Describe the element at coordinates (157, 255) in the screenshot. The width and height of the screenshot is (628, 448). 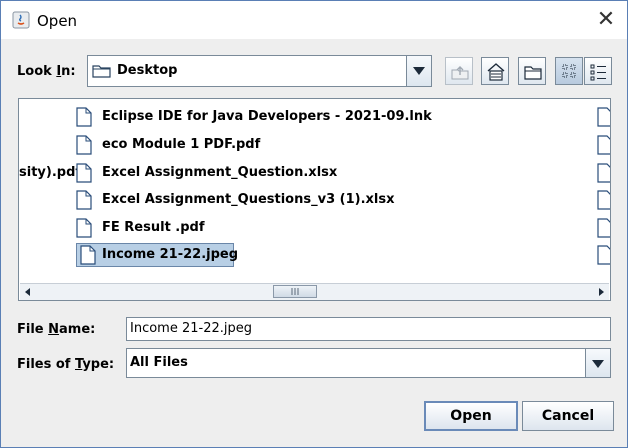
I see `list-item-selected: Income 21-22.jpeg` at that location.